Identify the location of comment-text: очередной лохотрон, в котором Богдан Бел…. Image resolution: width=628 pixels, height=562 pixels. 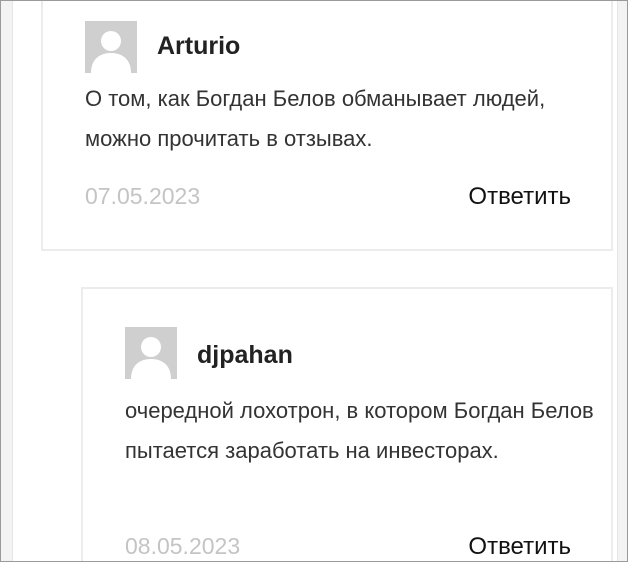
(359, 430).